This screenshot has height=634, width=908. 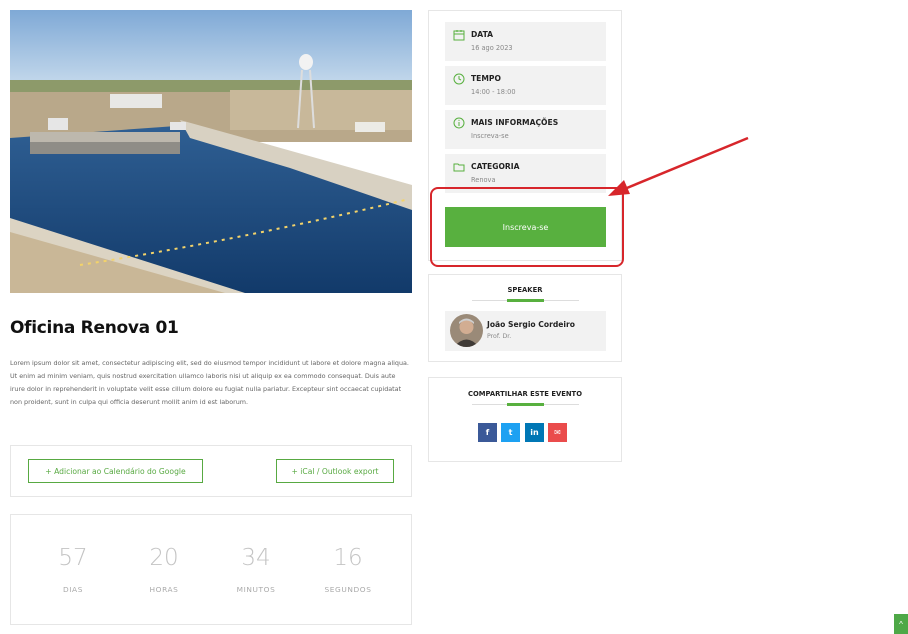 I want to click on more-info-link: Inscreva-se, so click(x=490, y=136).